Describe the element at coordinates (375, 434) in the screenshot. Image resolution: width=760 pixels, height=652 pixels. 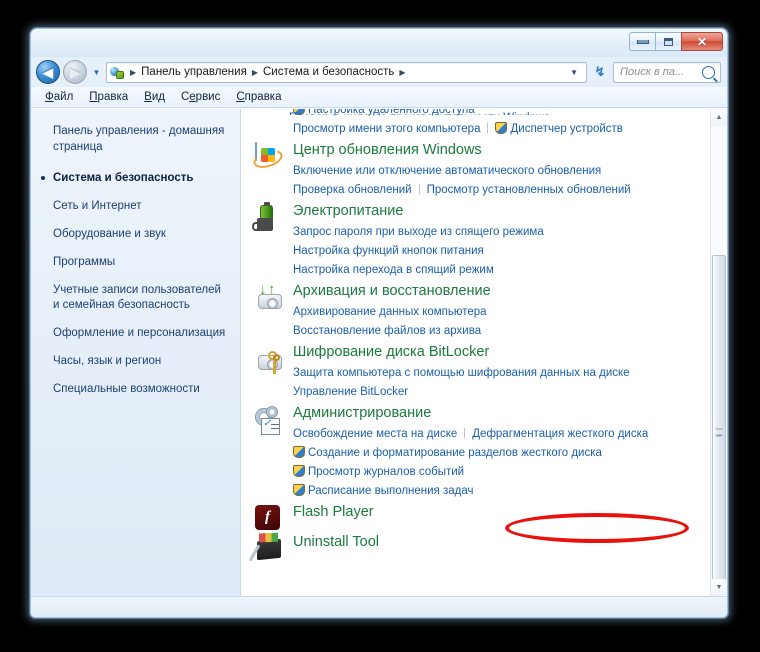
I see `category-link: Освобождение места на диске` at that location.